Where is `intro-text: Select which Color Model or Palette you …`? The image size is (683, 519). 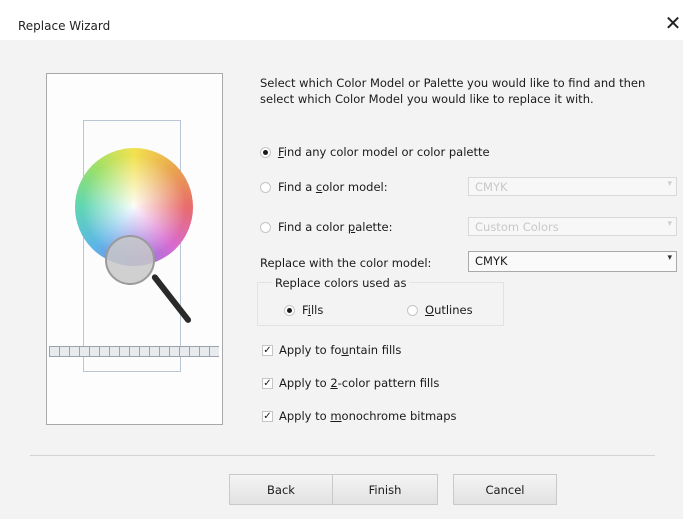
intro-text: Select which Color Model or Palette you … is located at coordinates (453, 91).